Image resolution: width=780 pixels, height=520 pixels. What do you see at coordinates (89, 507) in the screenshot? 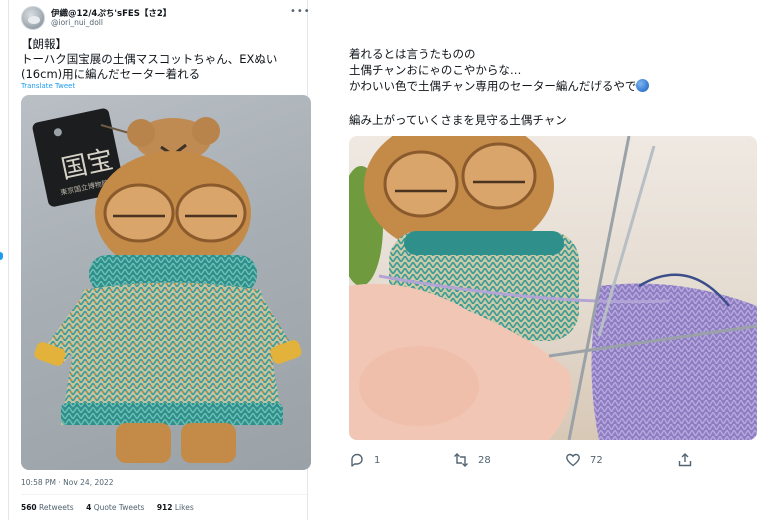
I see `quotes-count: 4` at bounding box center [89, 507].